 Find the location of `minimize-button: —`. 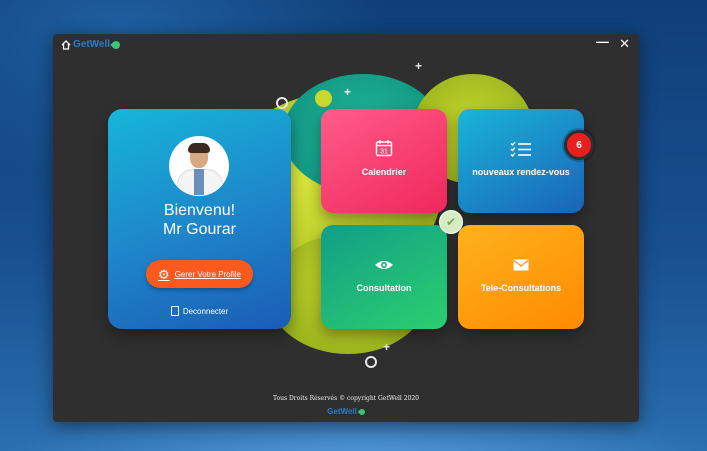

minimize-button: — is located at coordinates (602, 42).